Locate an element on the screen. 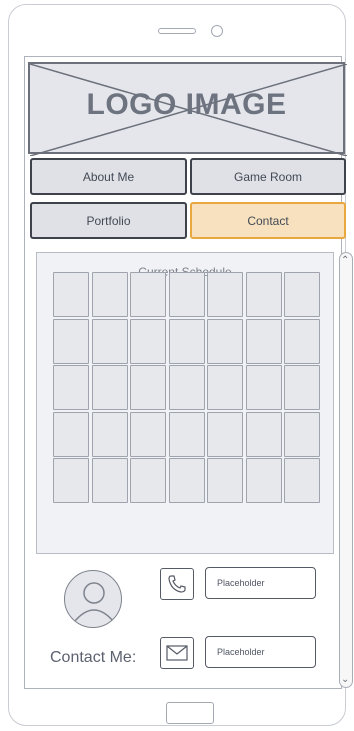 This screenshot has width=354, height=731. contact-me-label: Contact Me: is located at coordinates (93, 657).